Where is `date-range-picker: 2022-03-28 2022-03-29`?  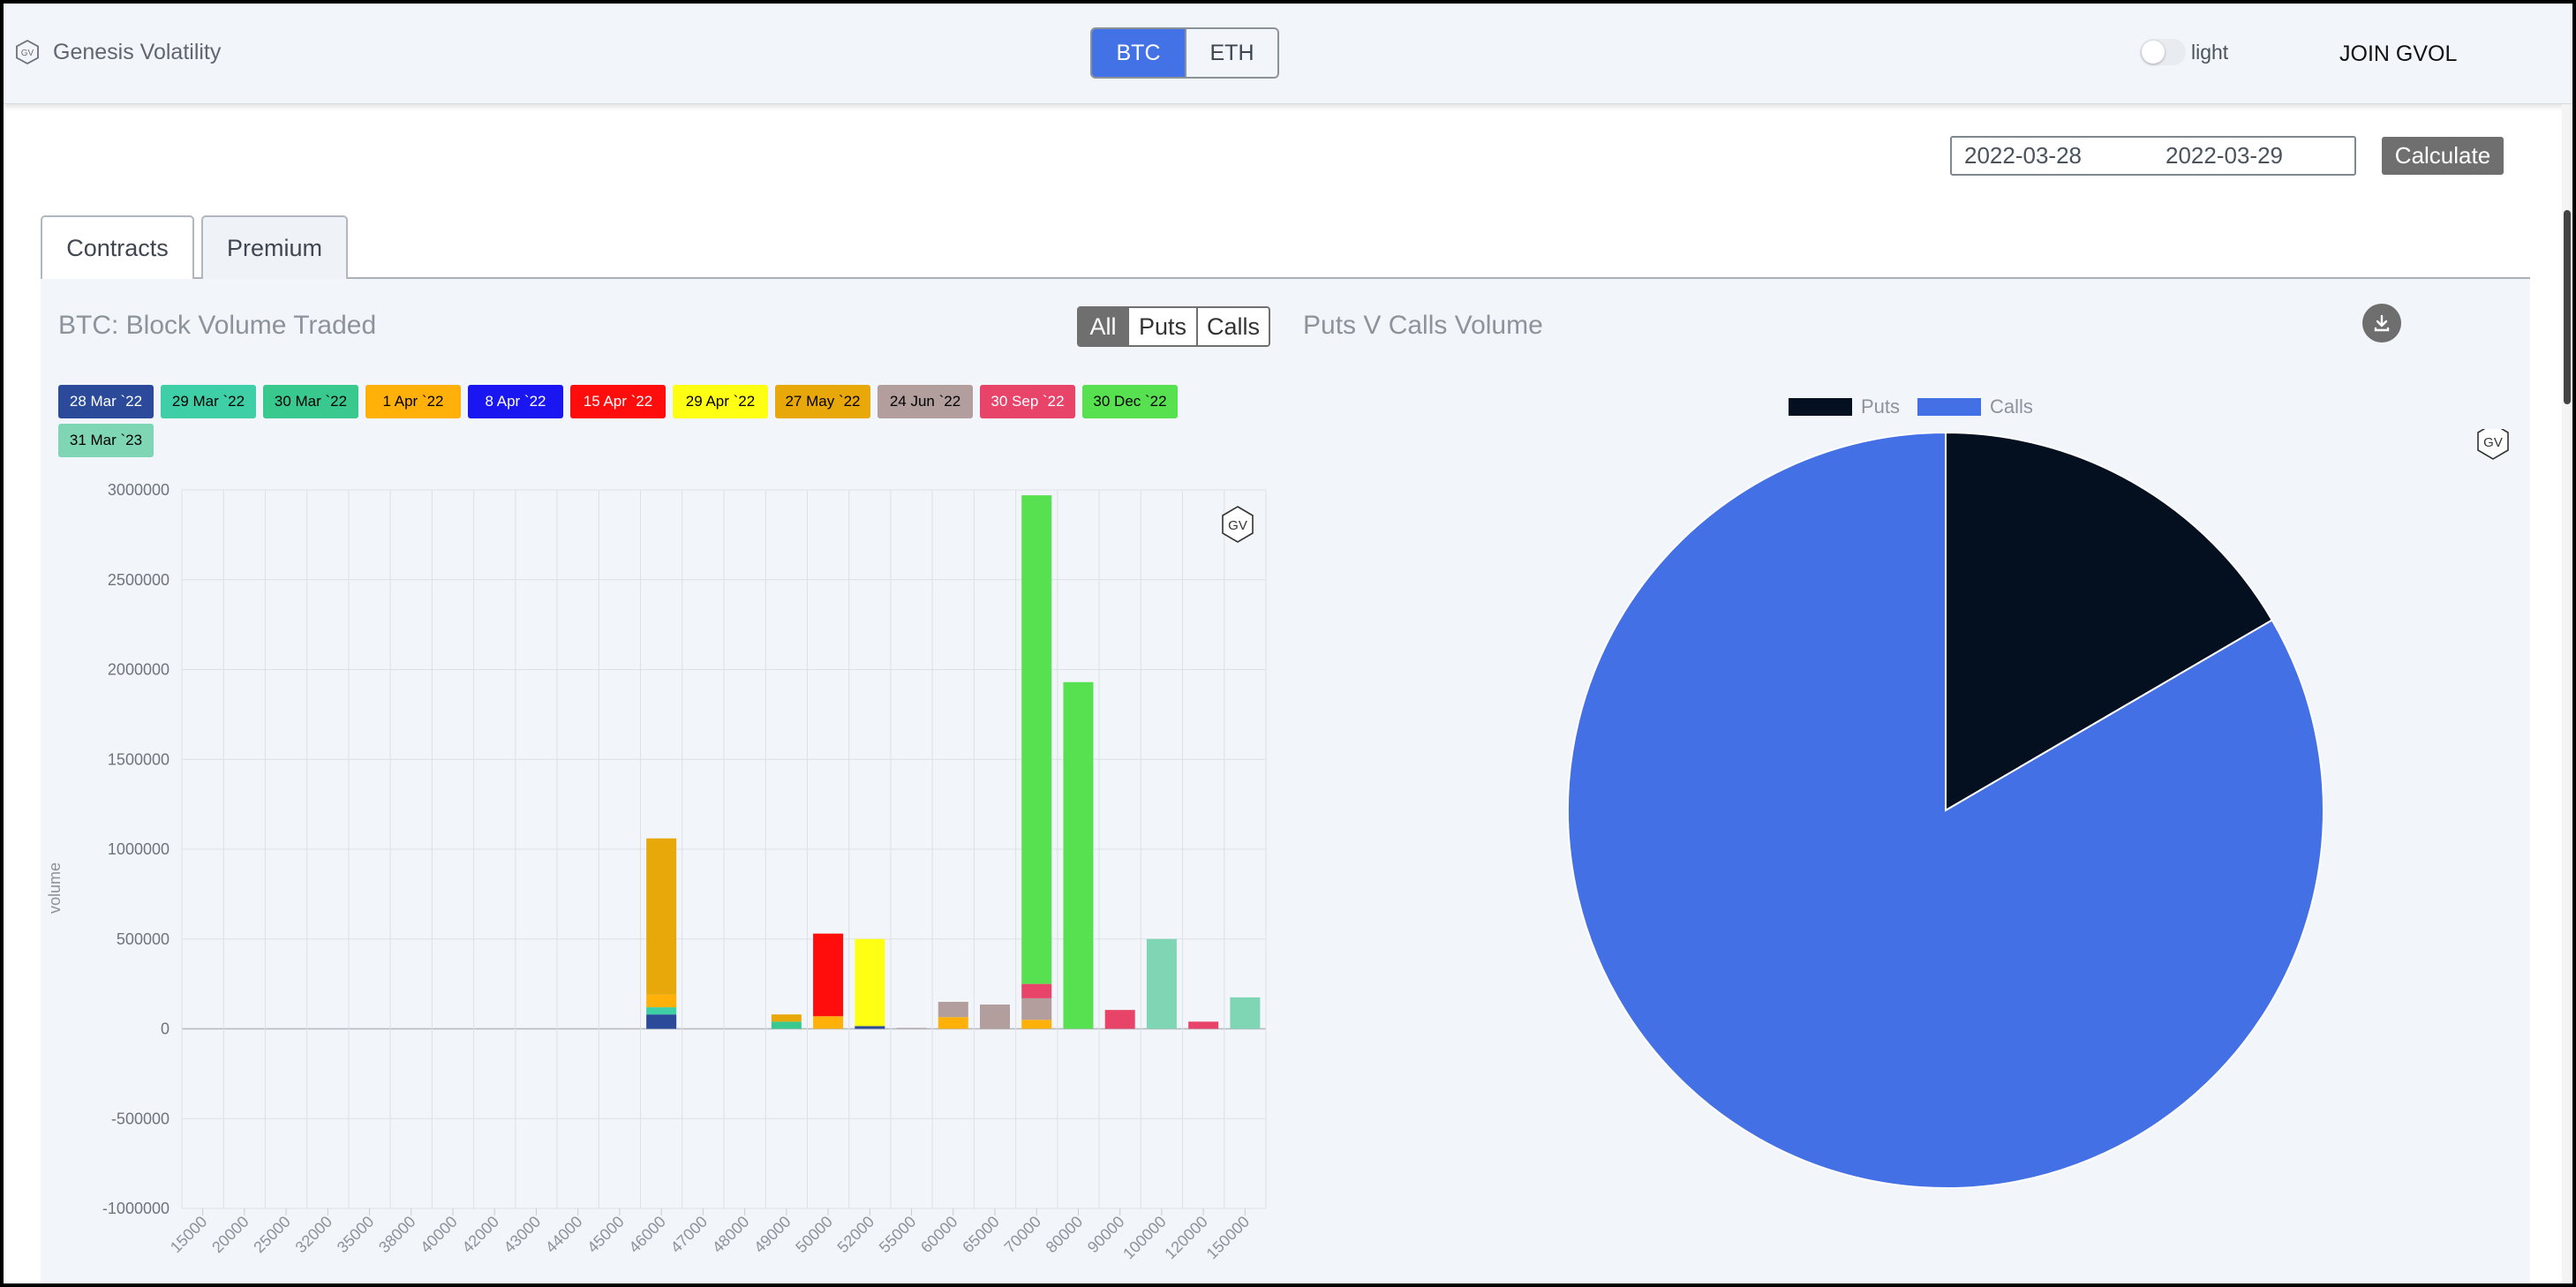
date-range-picker: 2022-03-28 2022-03-29 is located at coordinates (2153, 156).